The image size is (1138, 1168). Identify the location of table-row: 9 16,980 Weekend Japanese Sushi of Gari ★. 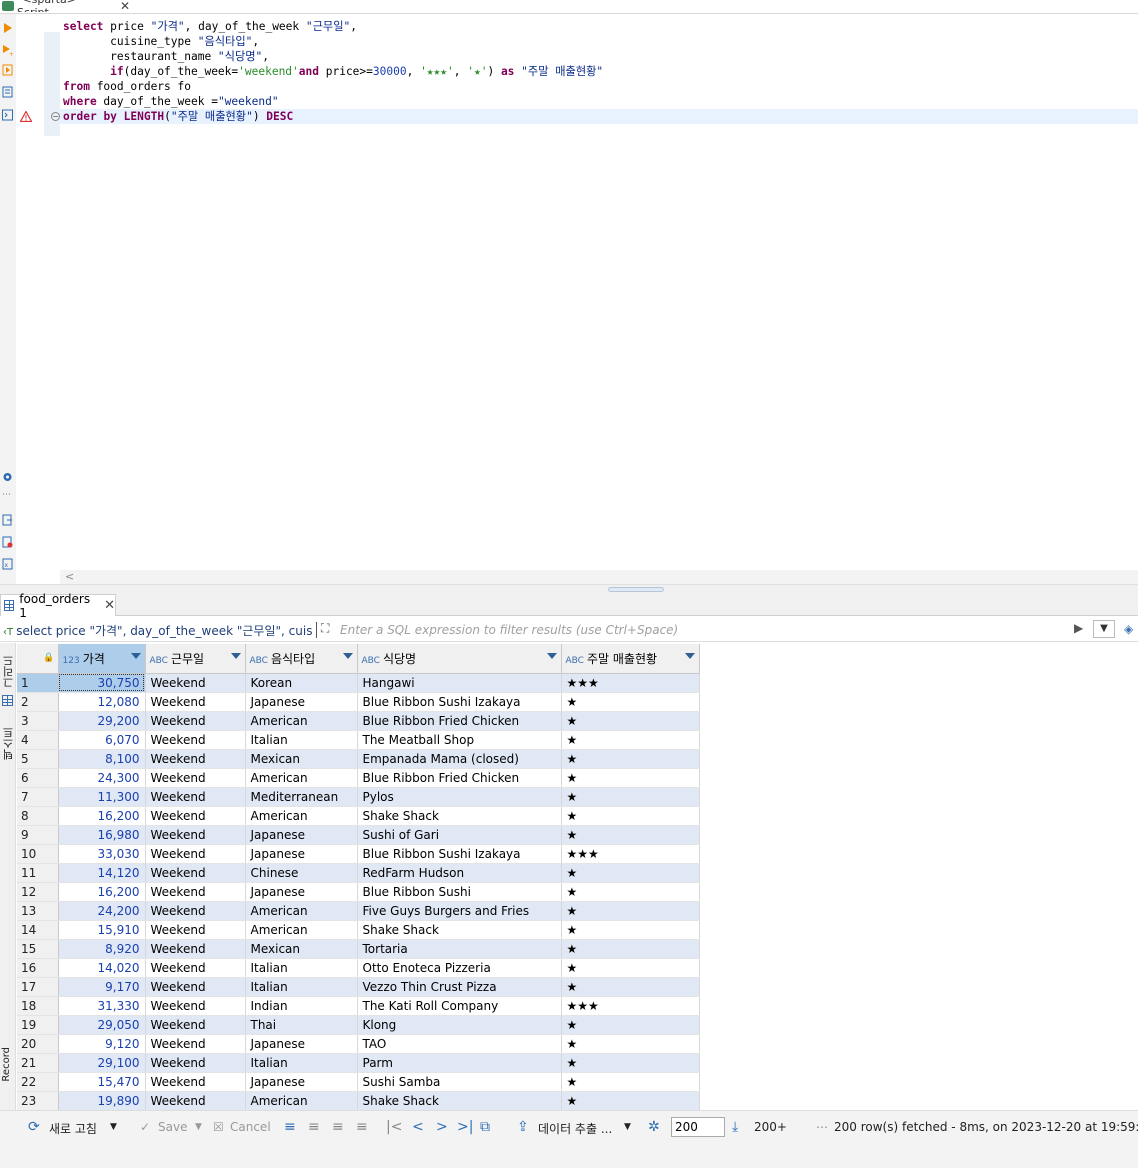
(577, 835).